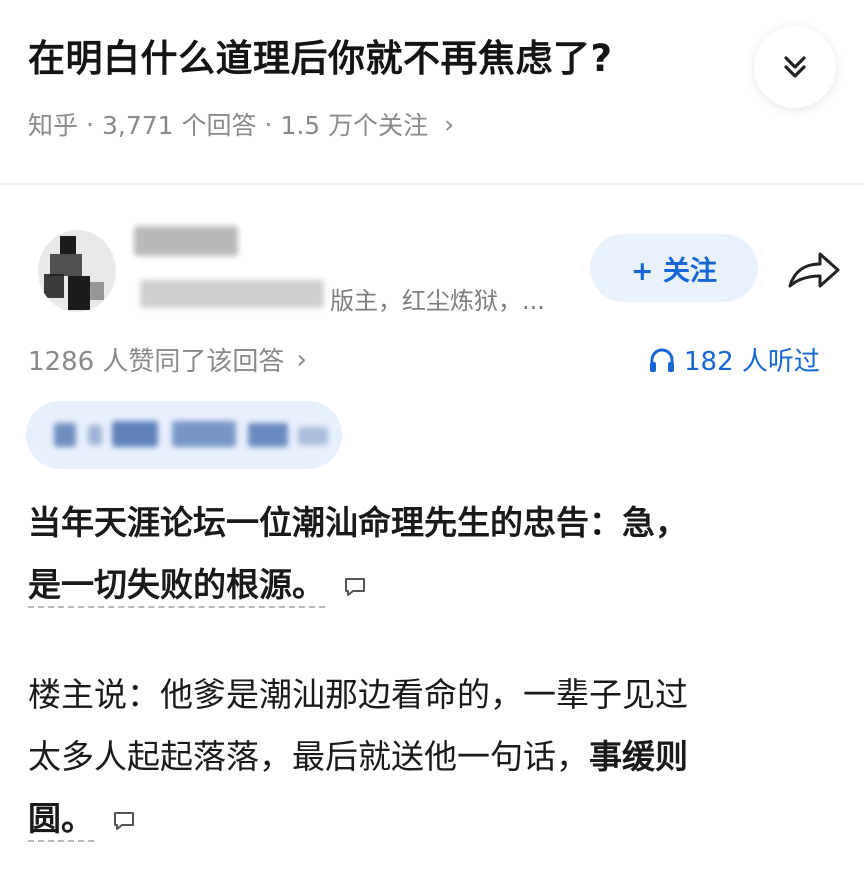 The width and height of the screenshot is (864, 884). Describe the element at coordinates (179, 125) in the screenshot. I see `answer-count: 3,771 个回答` at that location.